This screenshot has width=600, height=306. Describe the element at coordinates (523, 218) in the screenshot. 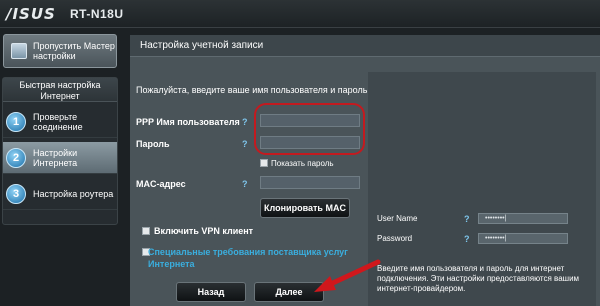

I see `info-username-field: ••••••••|` at that location.